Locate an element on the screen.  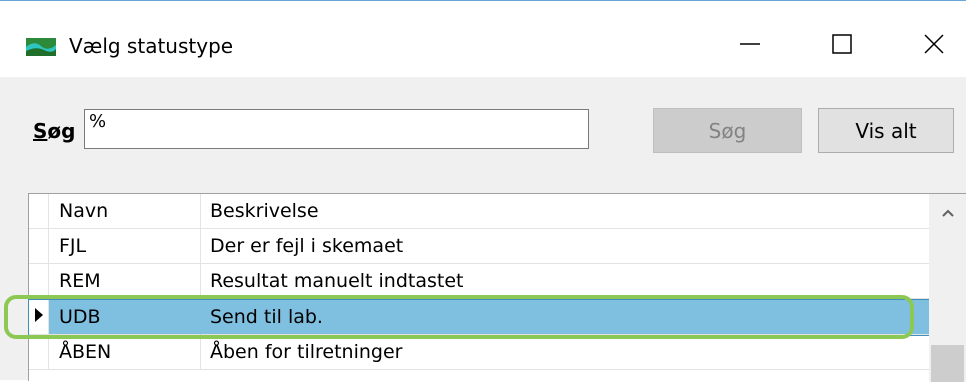
grid-header-row: Navn Beskrivelse is located at coordinates (479, 211).